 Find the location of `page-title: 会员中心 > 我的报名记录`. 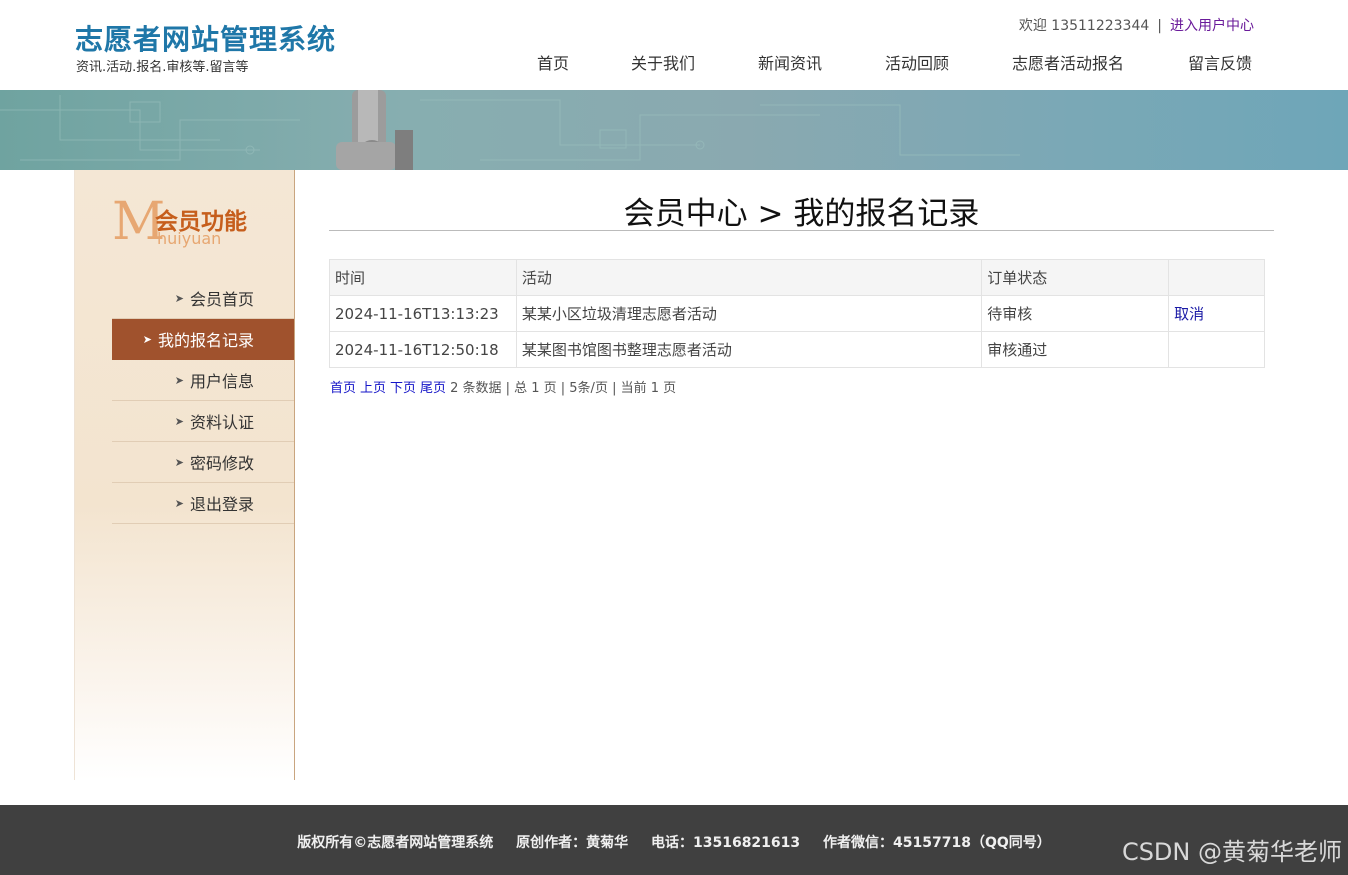

page-title: 会员中心 > 我的报名记录 is located at coordinates (801, 214).